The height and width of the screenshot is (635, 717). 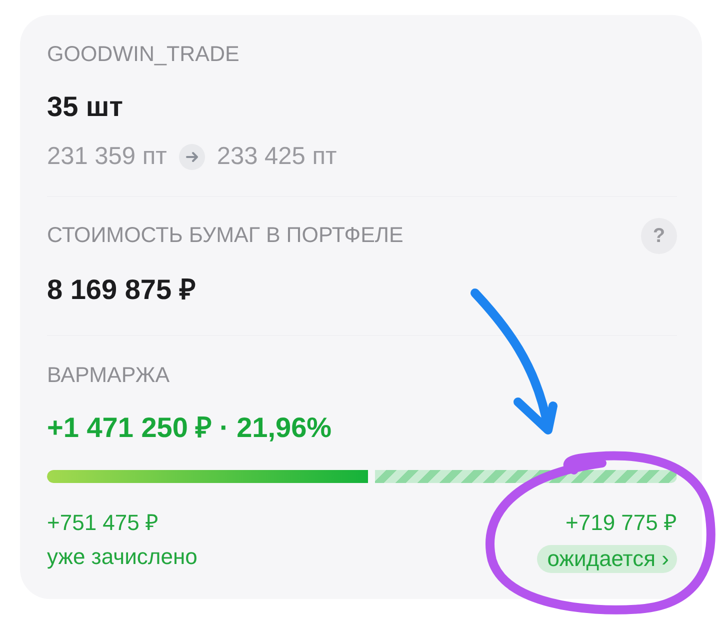 What do you see at coordinates (191, 157) in the screenshot?
I see `arrow-right-icon` at bounding box center [191, 157].